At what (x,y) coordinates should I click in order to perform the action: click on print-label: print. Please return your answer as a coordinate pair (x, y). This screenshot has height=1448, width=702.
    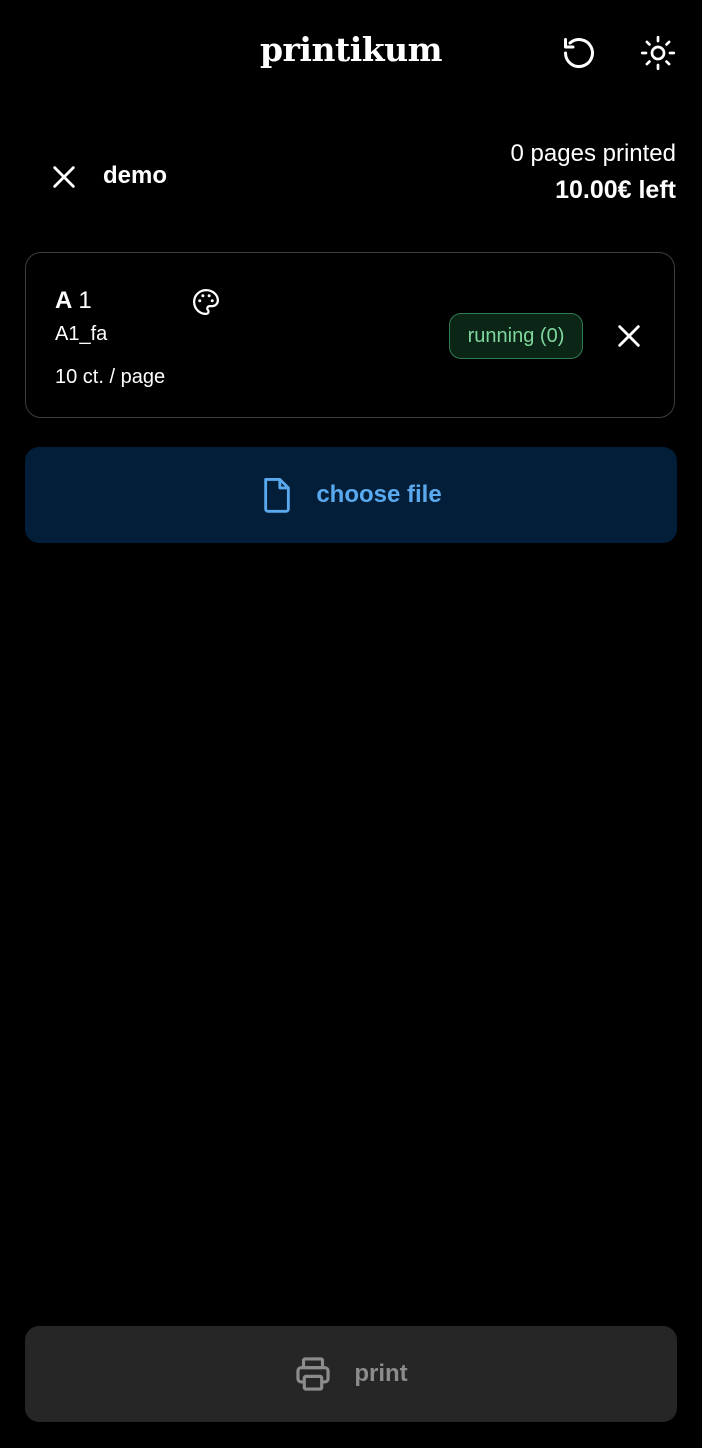
    Looking at the image, I should click on (381, 1373).